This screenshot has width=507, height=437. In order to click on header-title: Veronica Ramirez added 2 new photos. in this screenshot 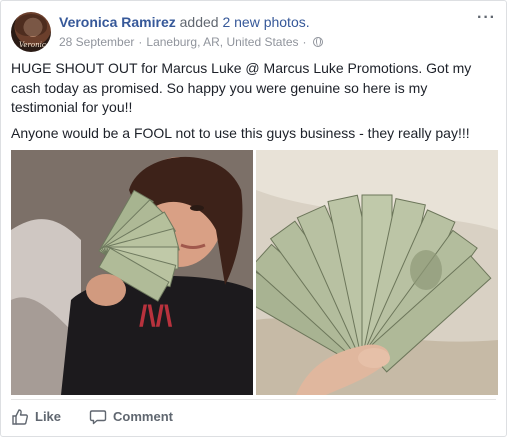, I will do `click(257, 22)`.